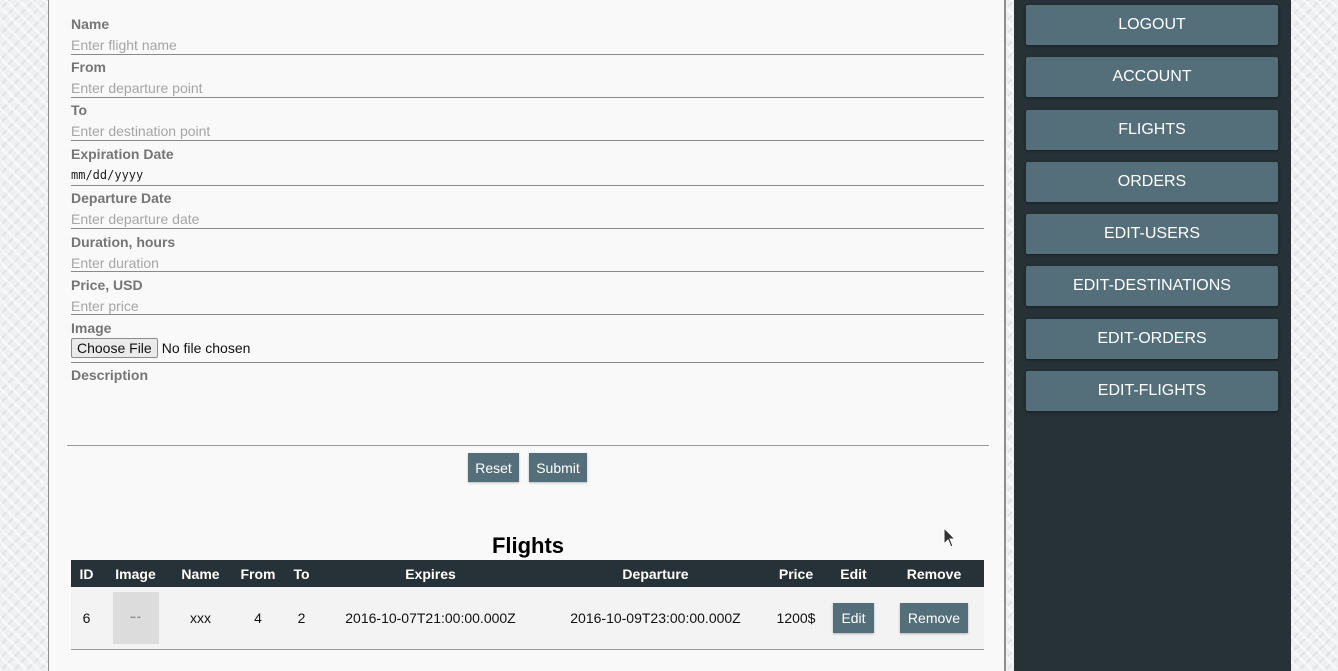 This screenshot has height=671, width=1338. What do you see at coordinates (527, 78) in the screenshot?
I see `from-field: From` at bounding box center [527, 78].